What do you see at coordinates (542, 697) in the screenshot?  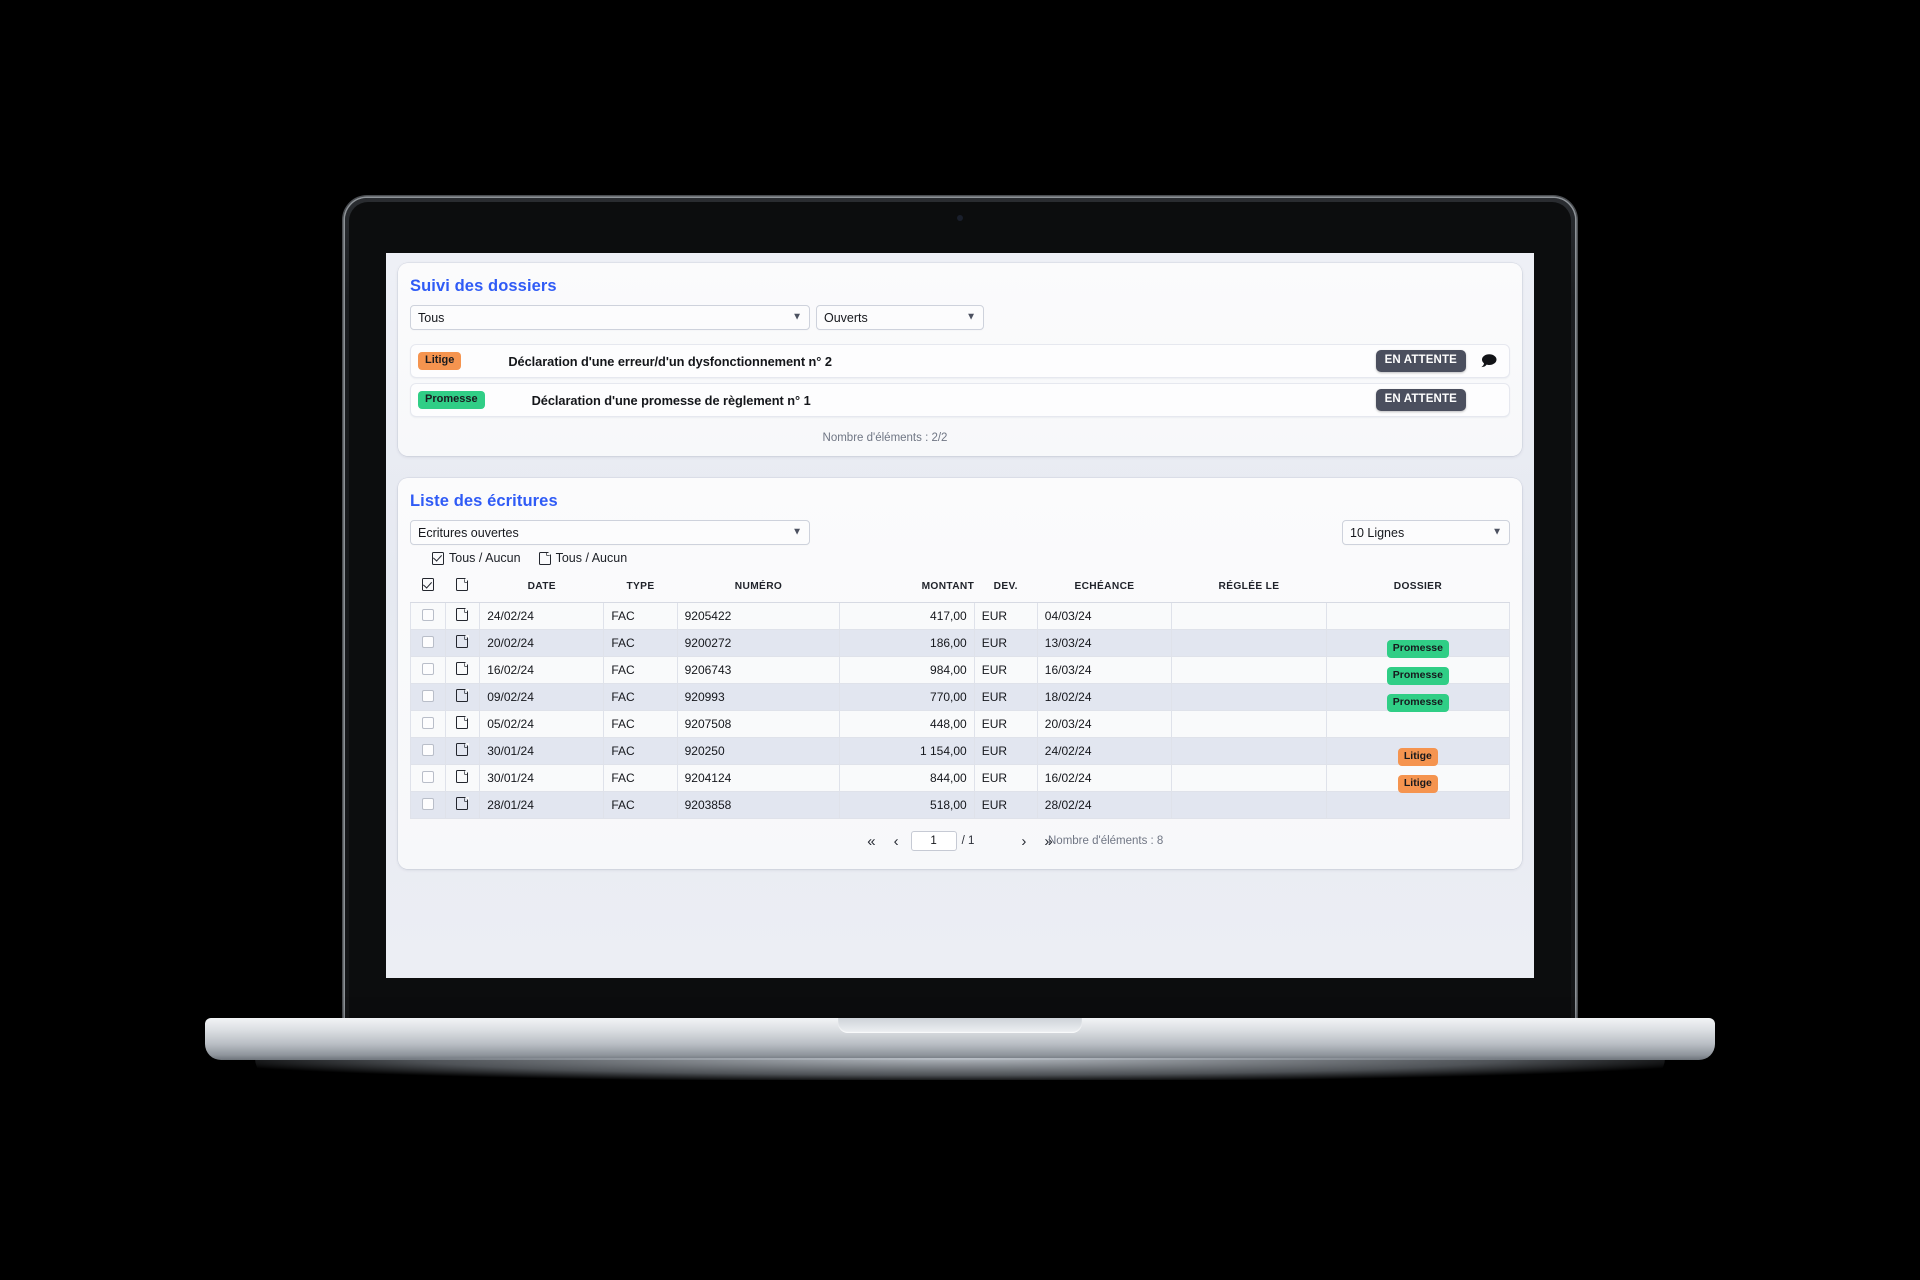 I see `cell-date: 09/02/24` at bounding box center [542, 697].